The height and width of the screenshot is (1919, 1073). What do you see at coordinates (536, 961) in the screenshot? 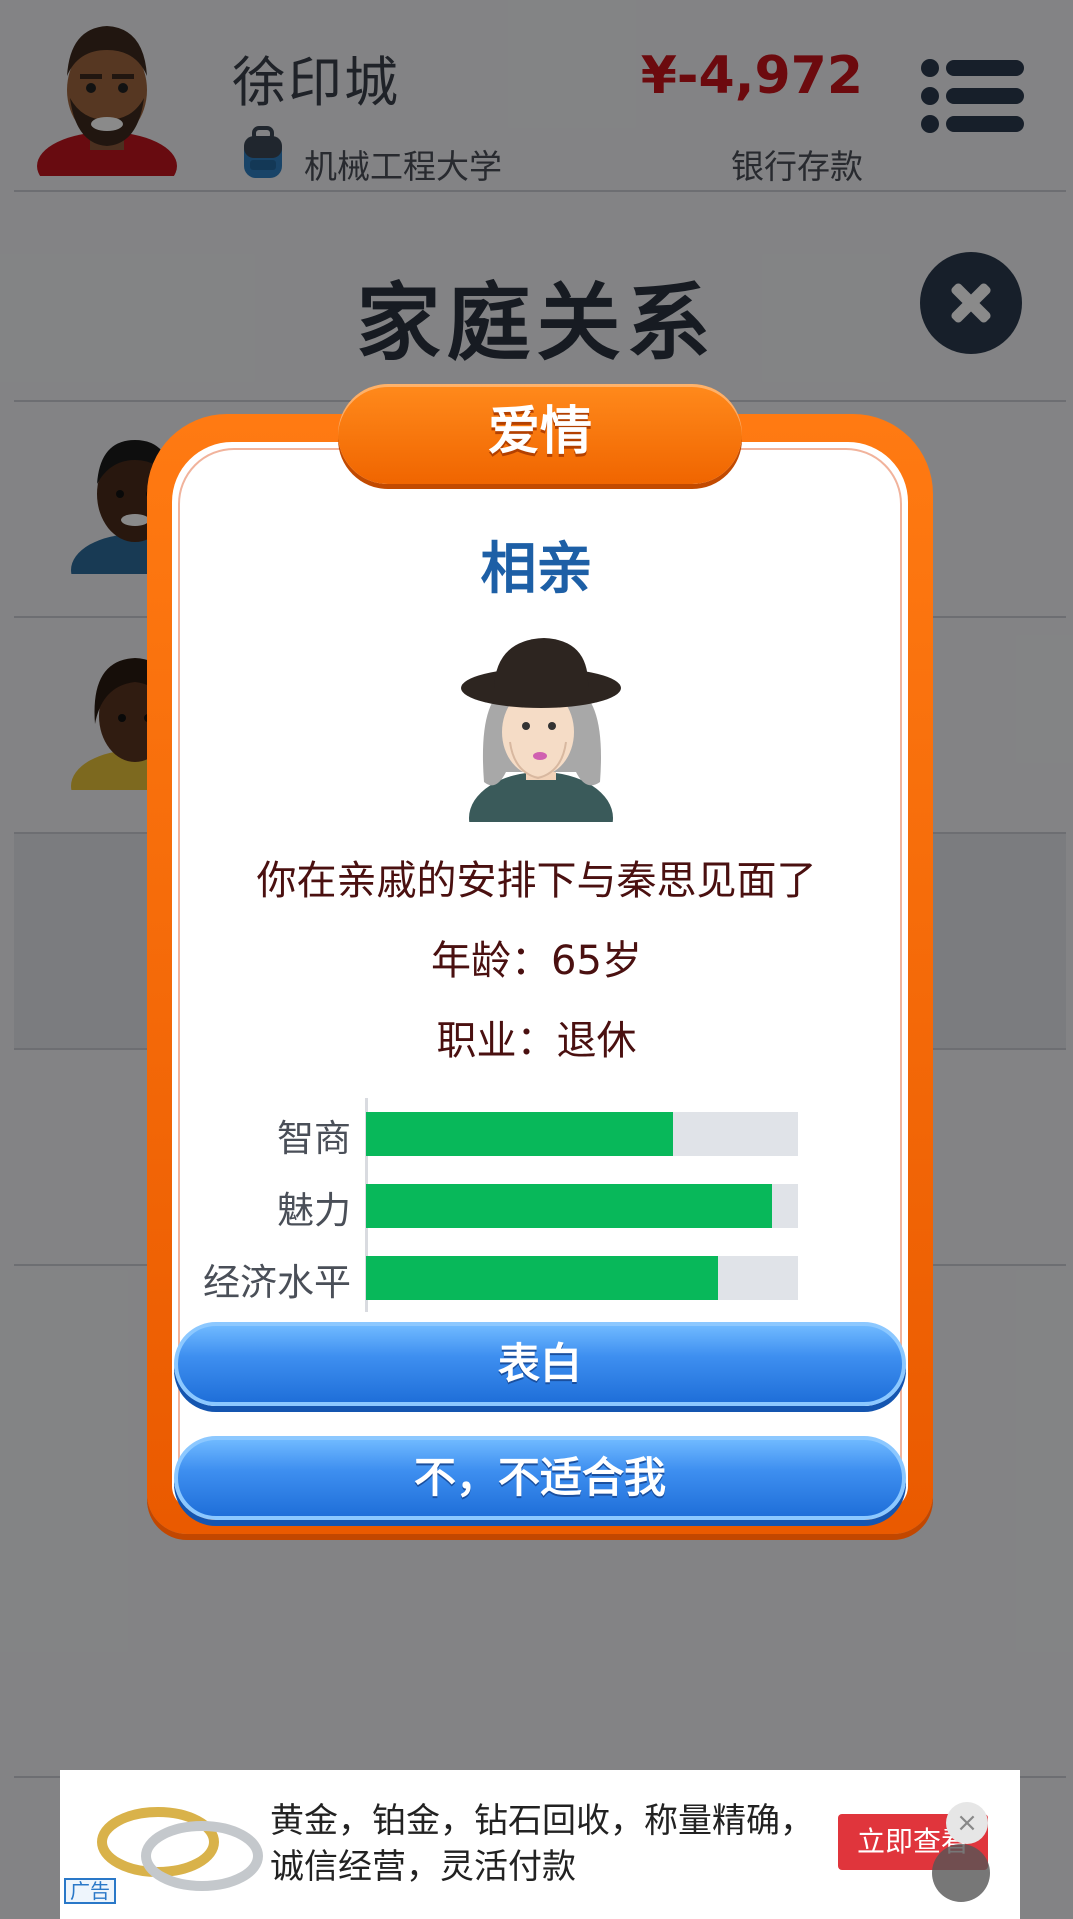
I see `npc-age: 年龄：65岁` at bounding box center [536, 961].